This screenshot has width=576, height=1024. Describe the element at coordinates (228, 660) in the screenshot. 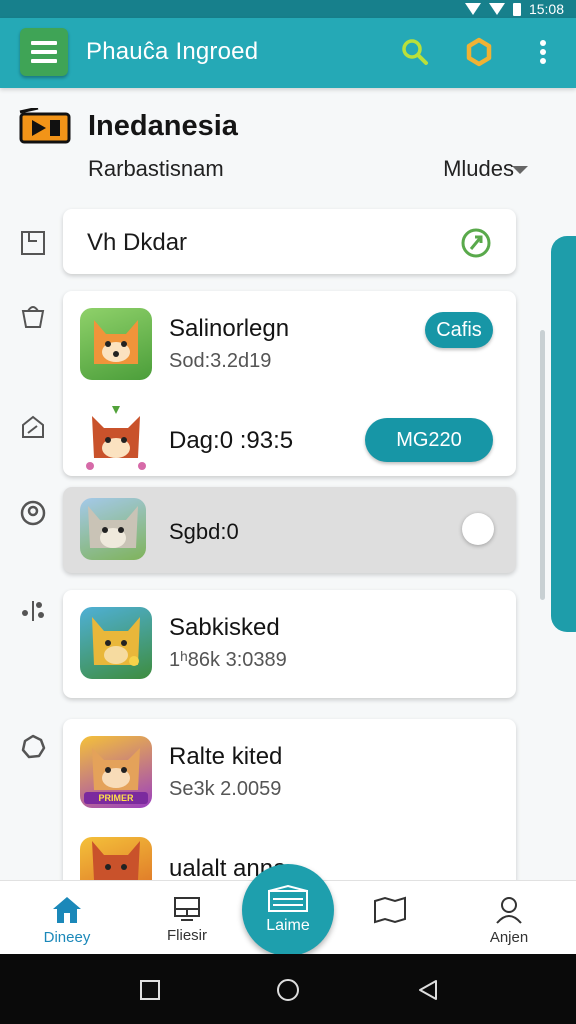

I see `game-meta: 1ʰ86k 3:0389` at that location.